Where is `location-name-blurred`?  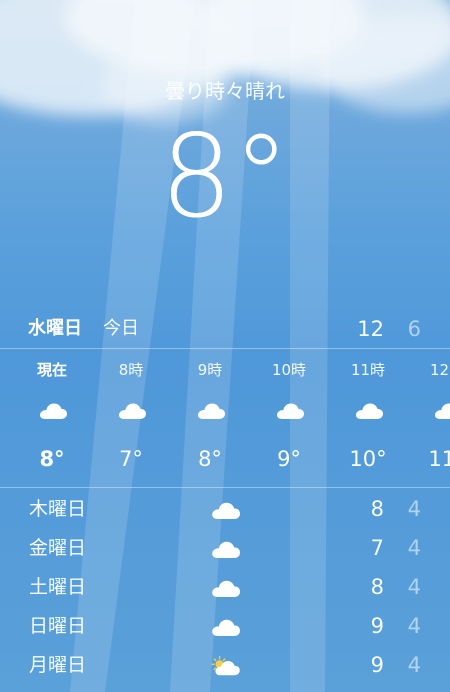 location-name-blurred is located at coordinates (225, 45).